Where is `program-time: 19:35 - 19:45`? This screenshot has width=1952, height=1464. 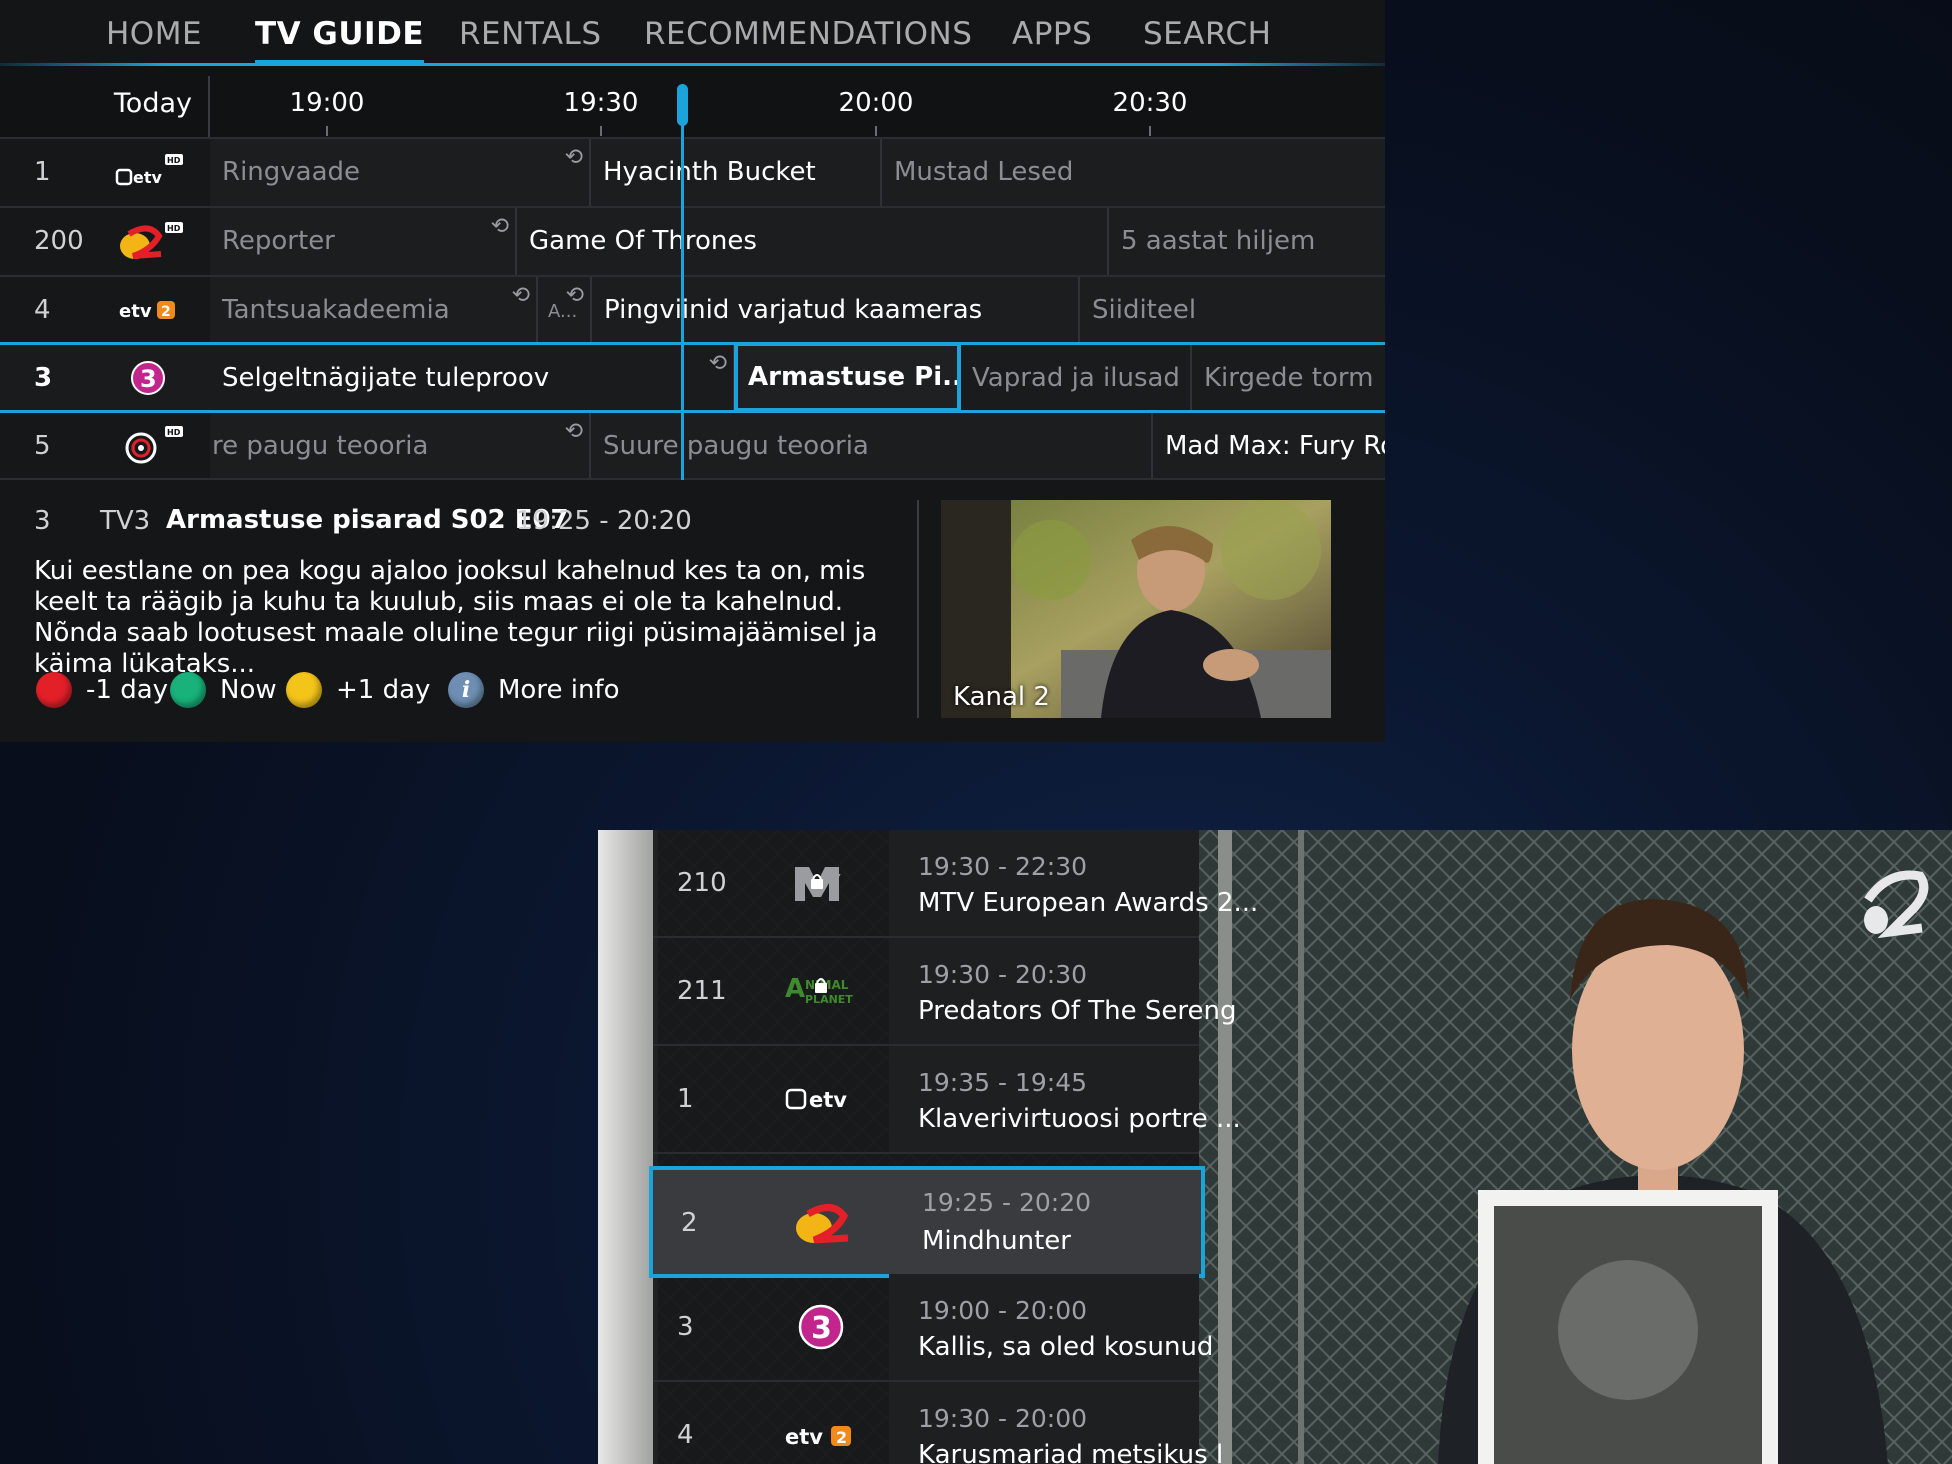
program-time: 19:35 - 19:45 is located at coordinates (1003, 1082).